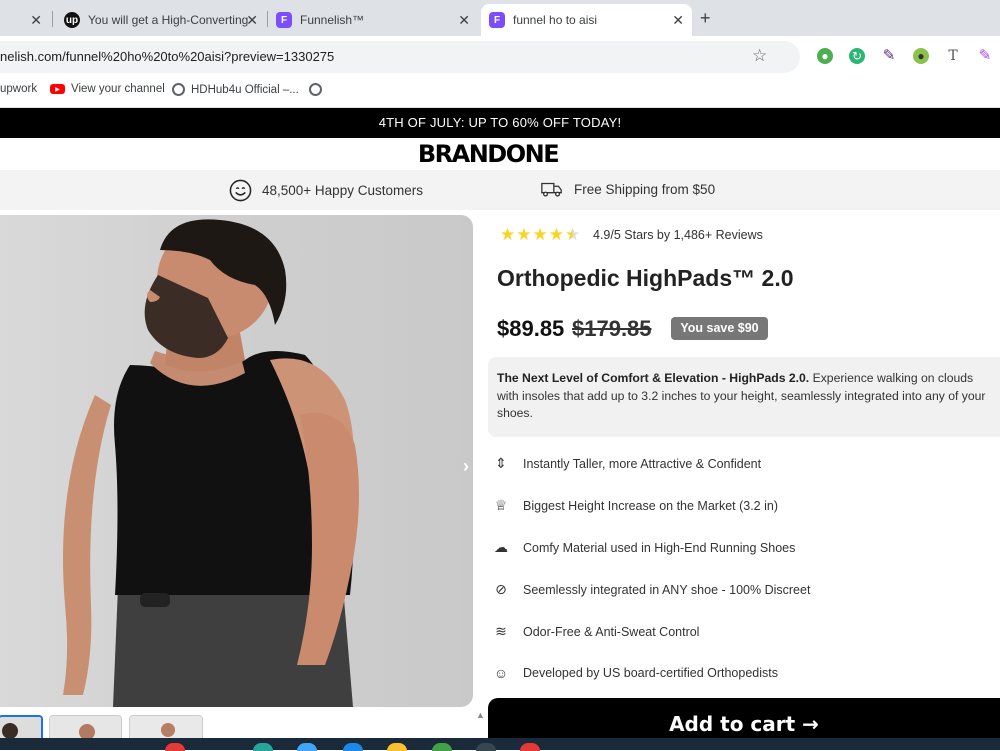 The width and height of the screenshot is (1000, 751). What do you see at coordinates (26, 20) in the screenshot?
I see `tab-0: ✕` at bounding box center [26, 20].